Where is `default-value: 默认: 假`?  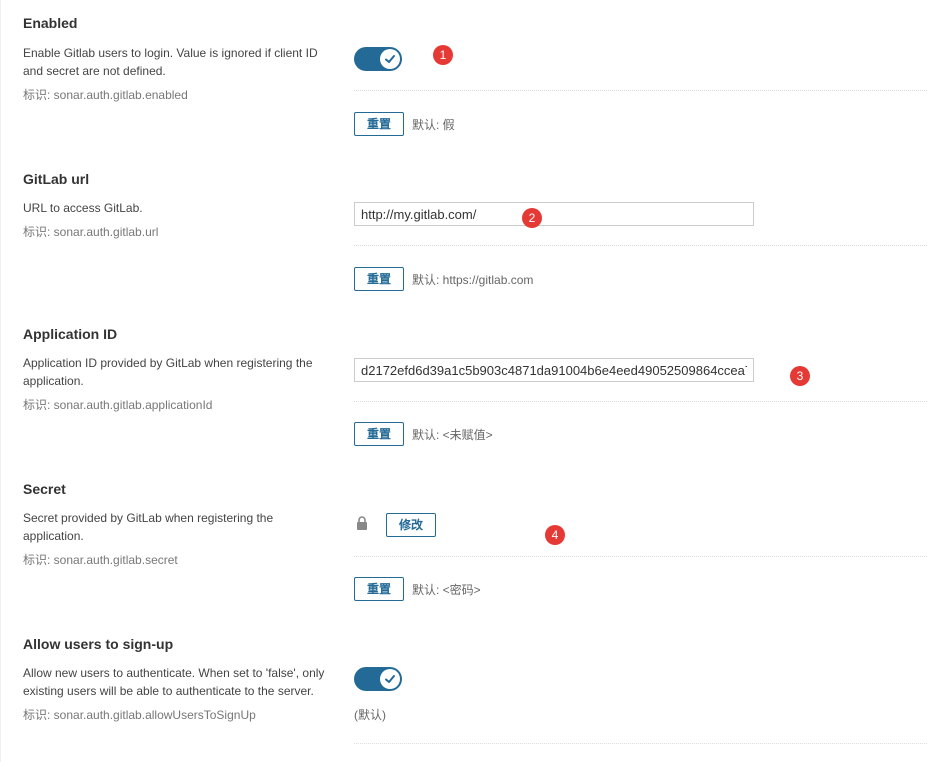
default-value: 默认: 假 is located at coordinates (433, 125).